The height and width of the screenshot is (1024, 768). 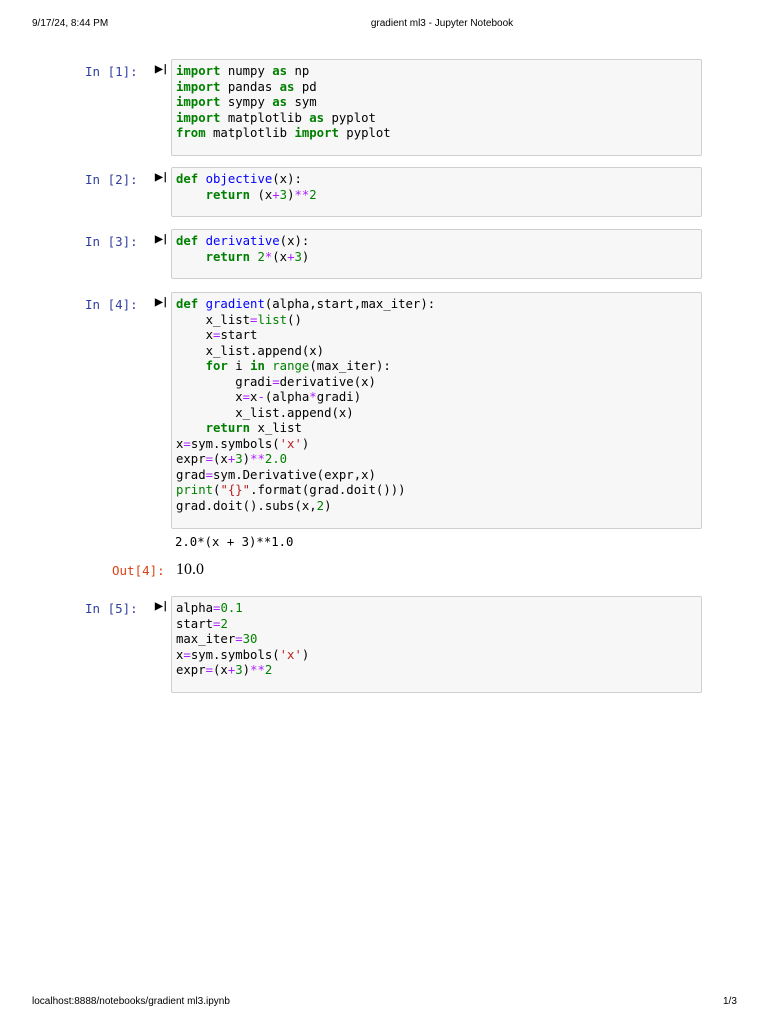 I want to click on code-line: x=x-(alpha*gradi), so click(x=438, y=398).